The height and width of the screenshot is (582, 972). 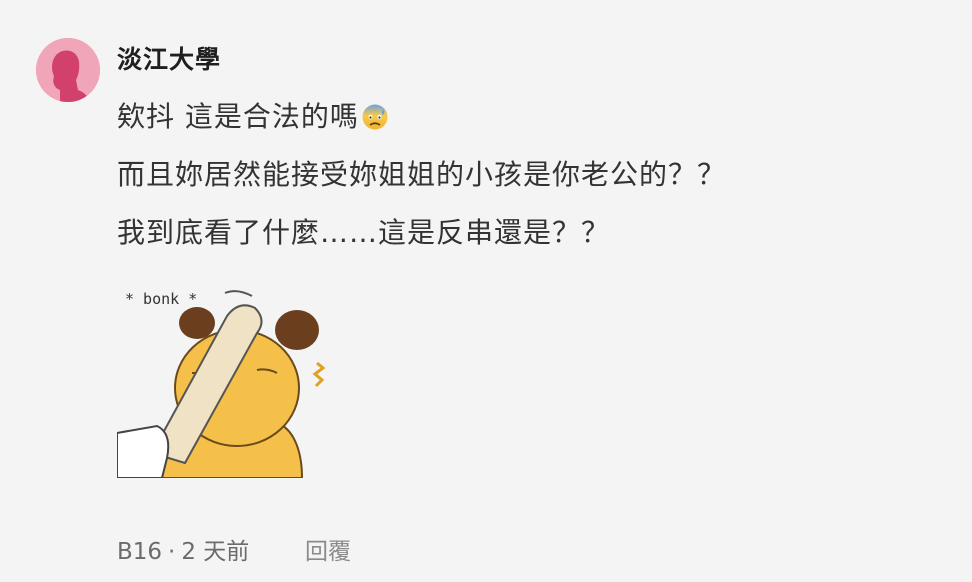 I want to click on female-silhouette-icon, so click(x=68, y=70).